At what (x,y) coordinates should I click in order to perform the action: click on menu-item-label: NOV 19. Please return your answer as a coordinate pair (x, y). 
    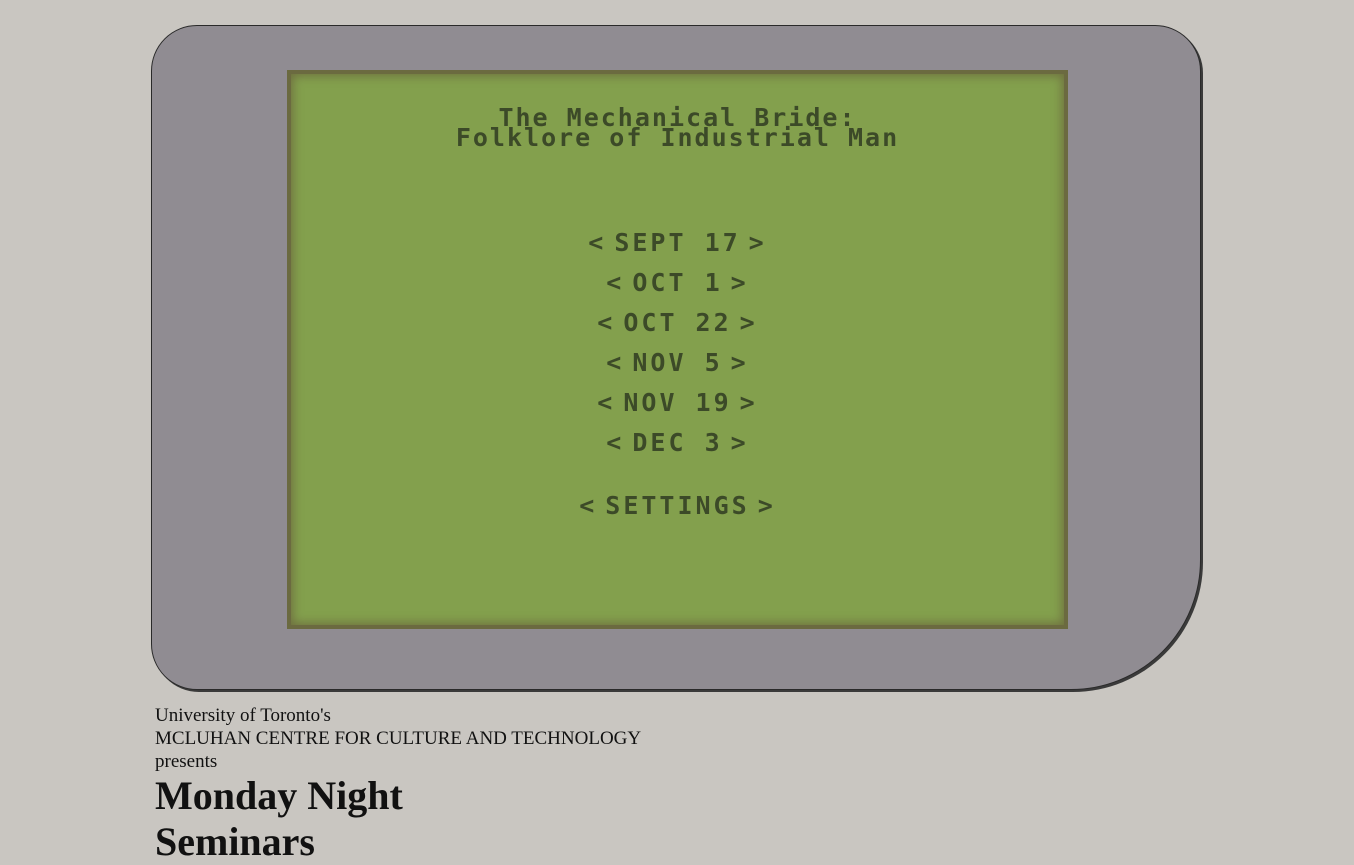
    Looking at the image, I should click on (677, 402).